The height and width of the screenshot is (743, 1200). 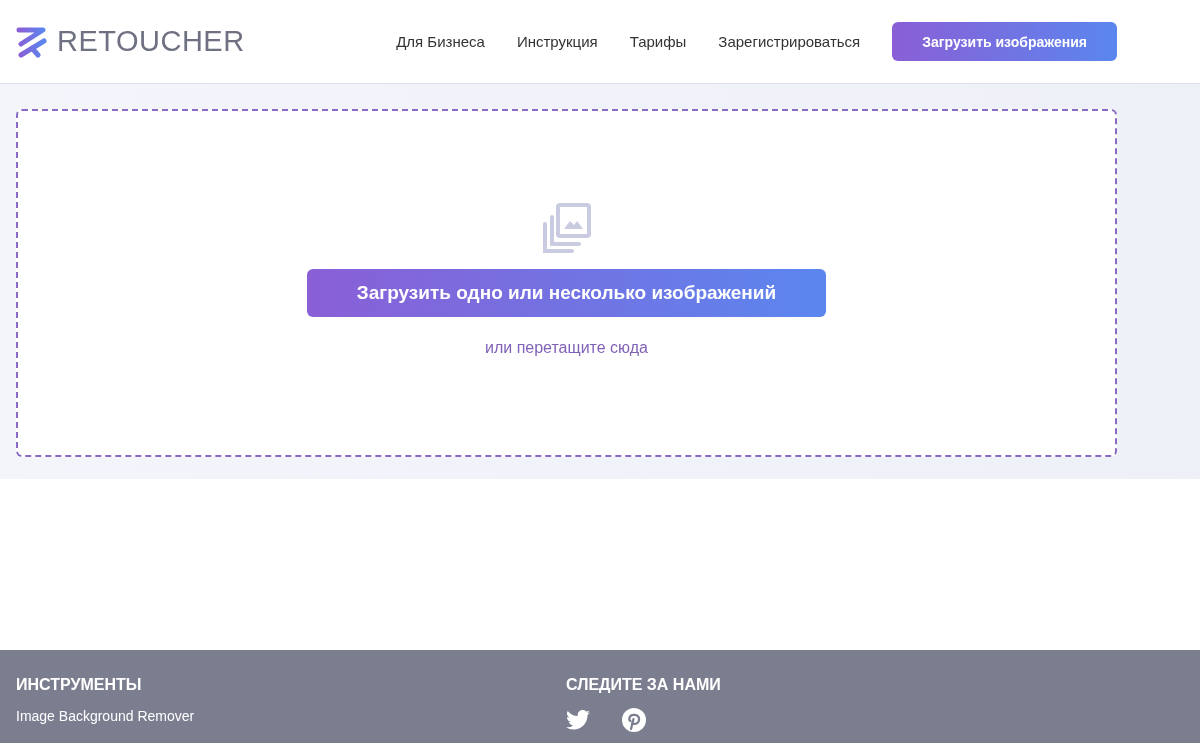 I want to click on nav-link: Зарегистрироваться, so click(x=789, y=41).